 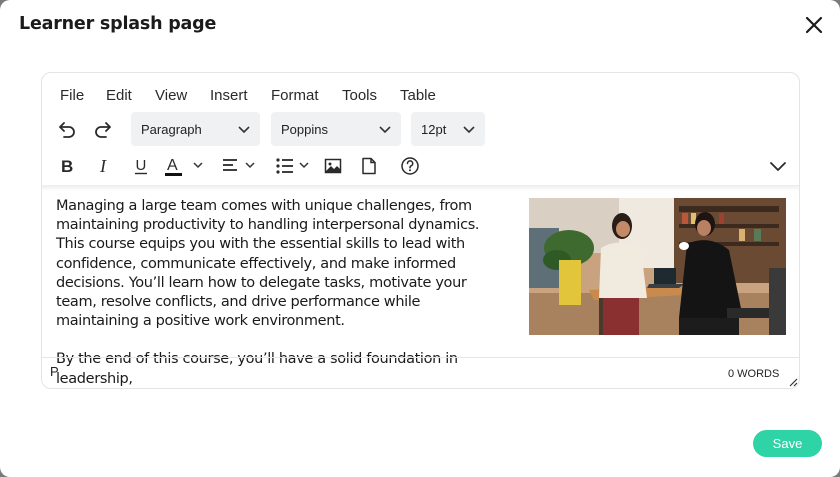 What do you see at coordinates (420, 188) in the screenshot?
I see `toolbar-divider` at bounding box center [420, 188].